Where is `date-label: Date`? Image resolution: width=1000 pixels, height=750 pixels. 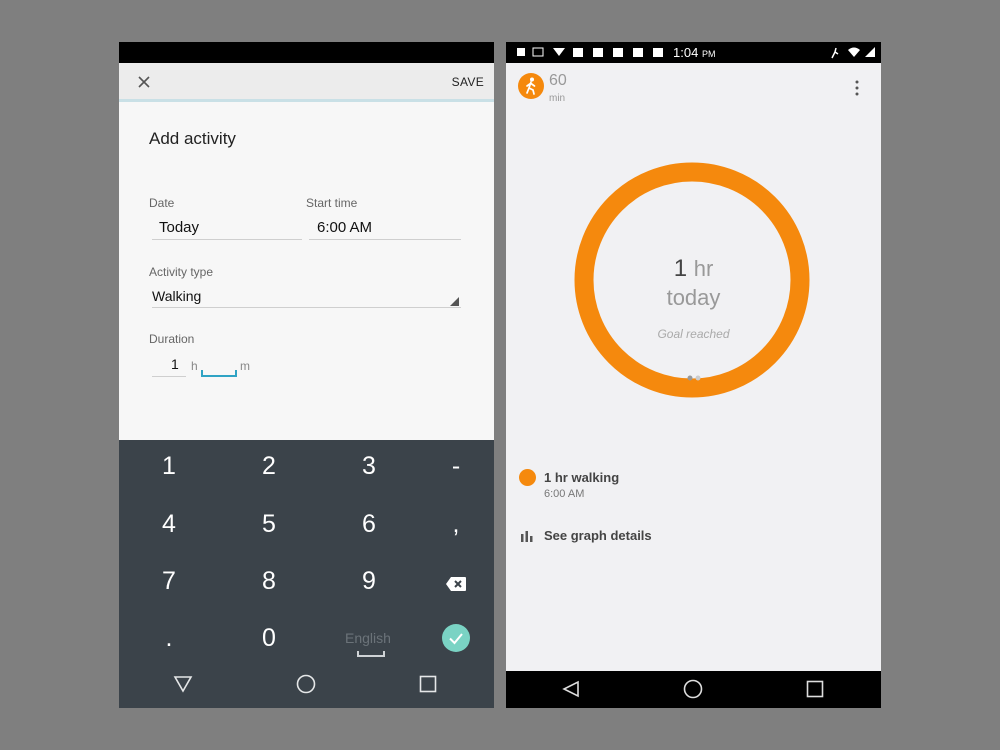 date-label: Date is located at coordinates (162, 203).